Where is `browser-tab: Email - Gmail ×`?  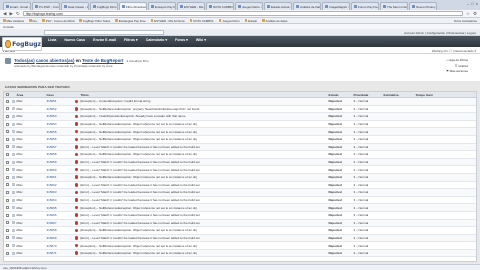
browser-tab: Email - Gmail × is located at coordinates (17, 6).